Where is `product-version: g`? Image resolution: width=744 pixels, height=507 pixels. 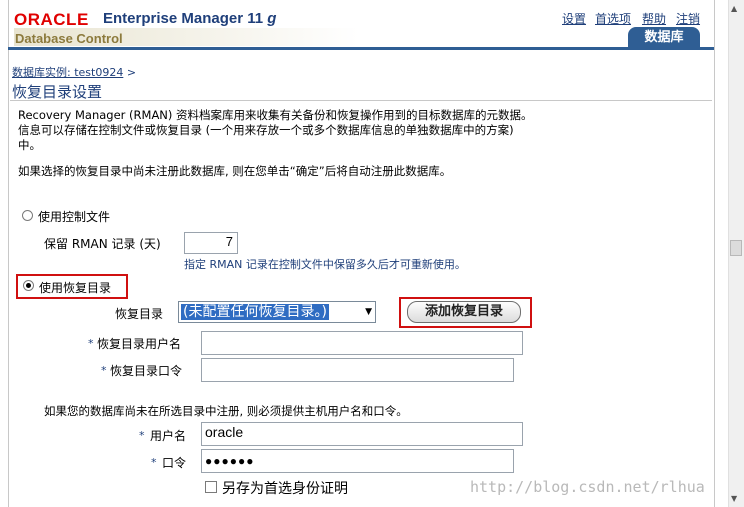
product-version: g is located at coordinates (272, 18).